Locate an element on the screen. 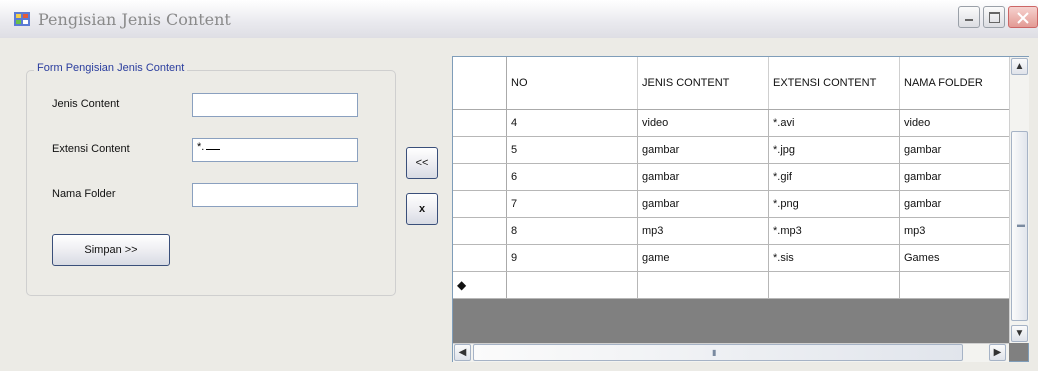 This screenshot has height=371, width=1038. column-header-jenis-content: JENIS CONTENT is located at coordinates (703, 83).